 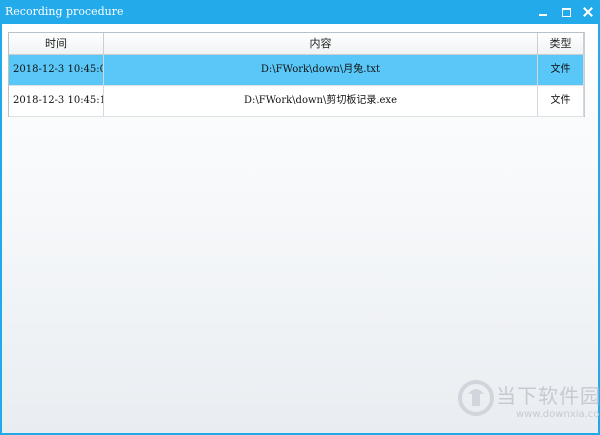 I want to click on maximize-icon, so click(x=566, y=12).